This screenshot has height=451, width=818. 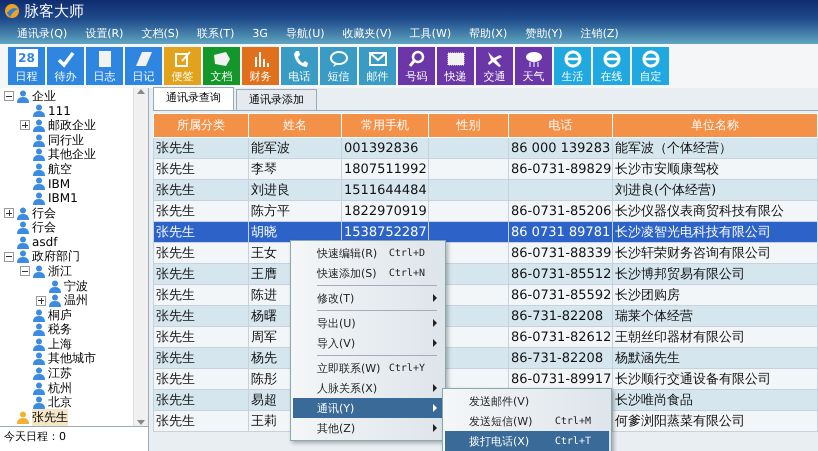 What do you see at coordinates (221, 66) in the screenshot?
I see `toolbar-button: 文档` at bounding box center [221, 66].